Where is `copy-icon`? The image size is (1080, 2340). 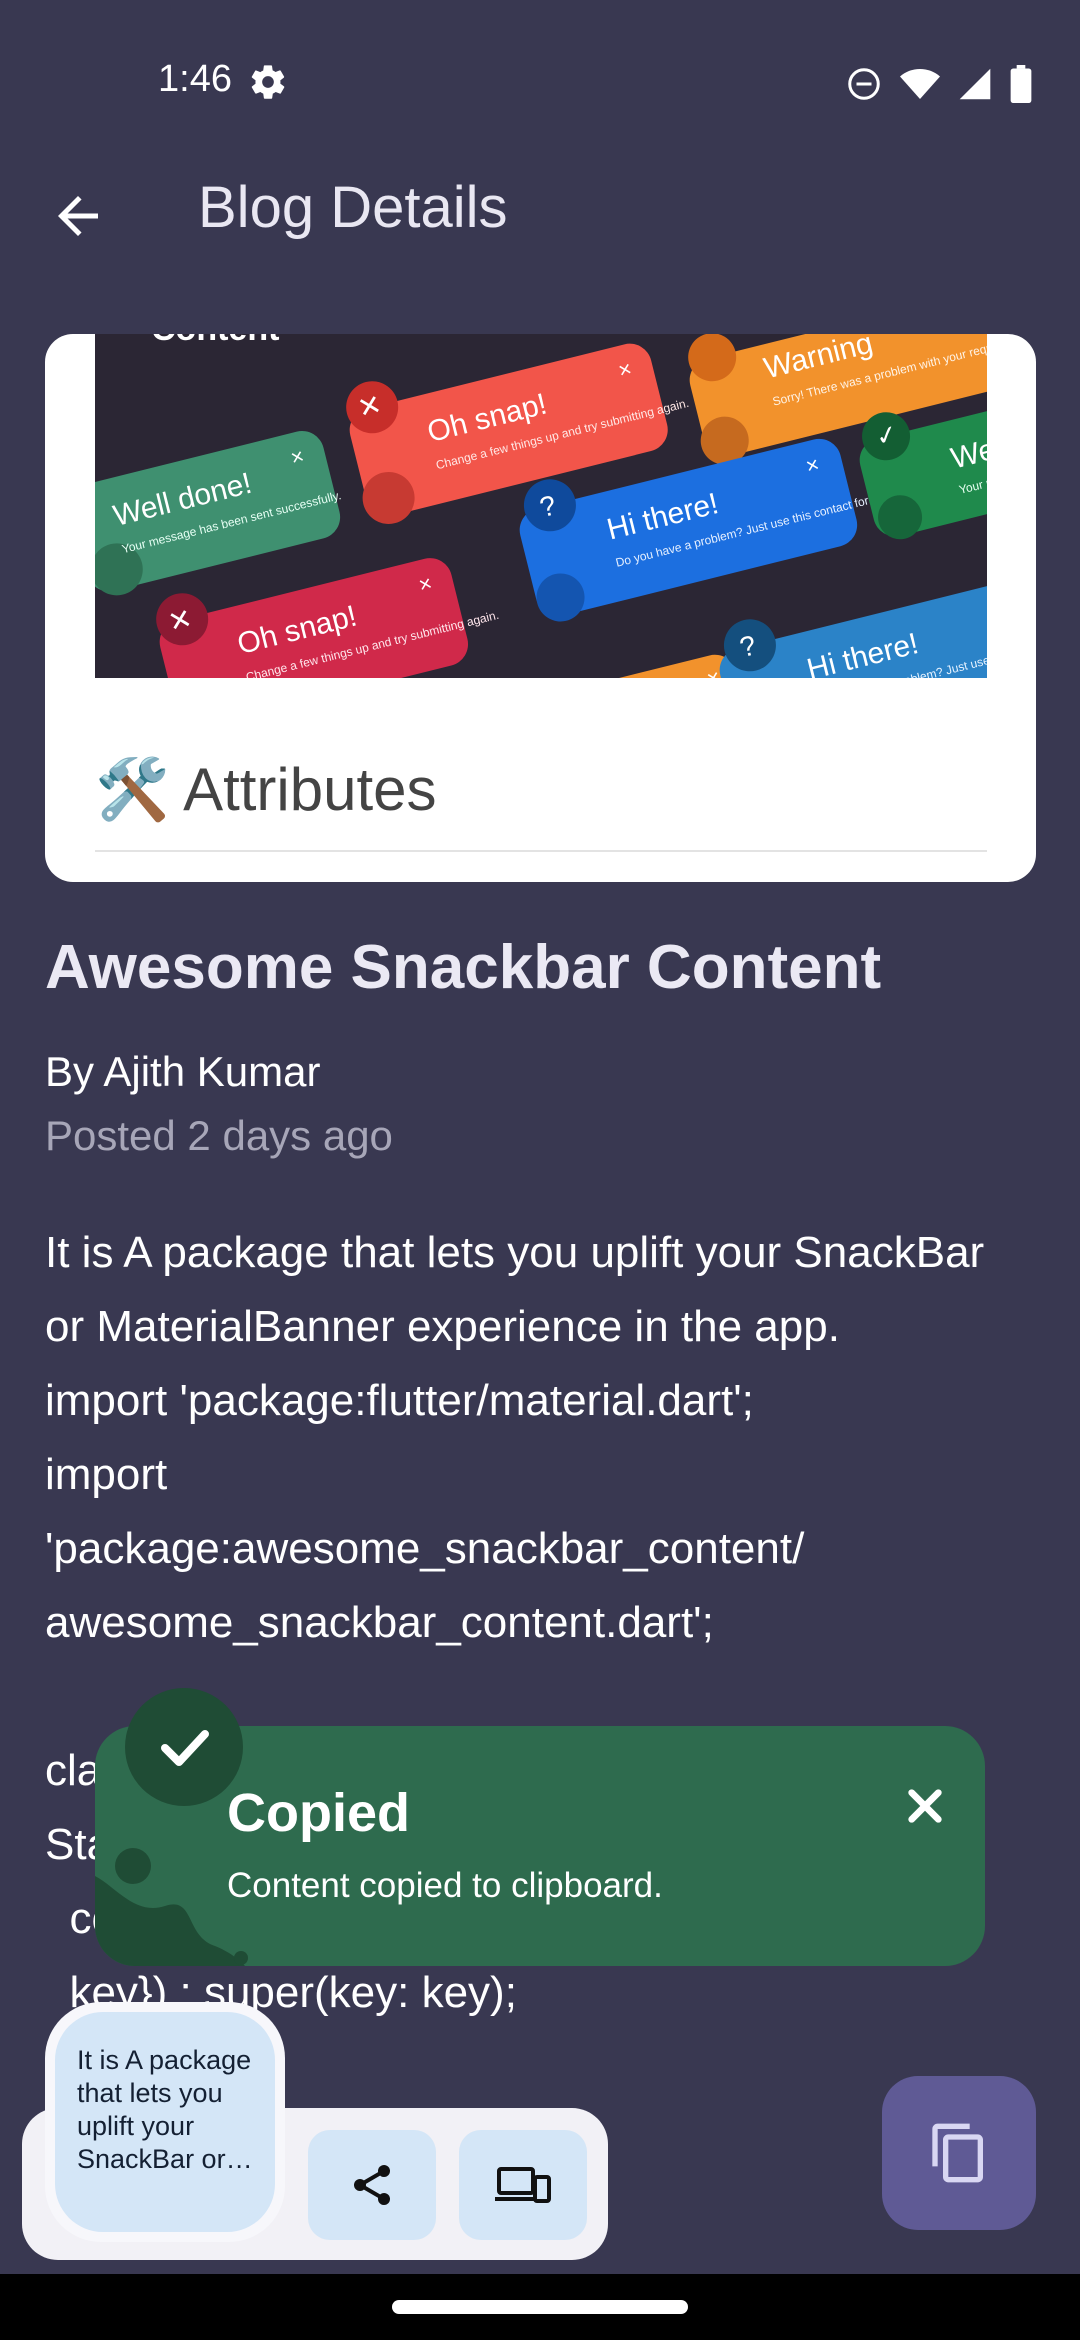 copy-icon is located at coordinates (957, 2153).